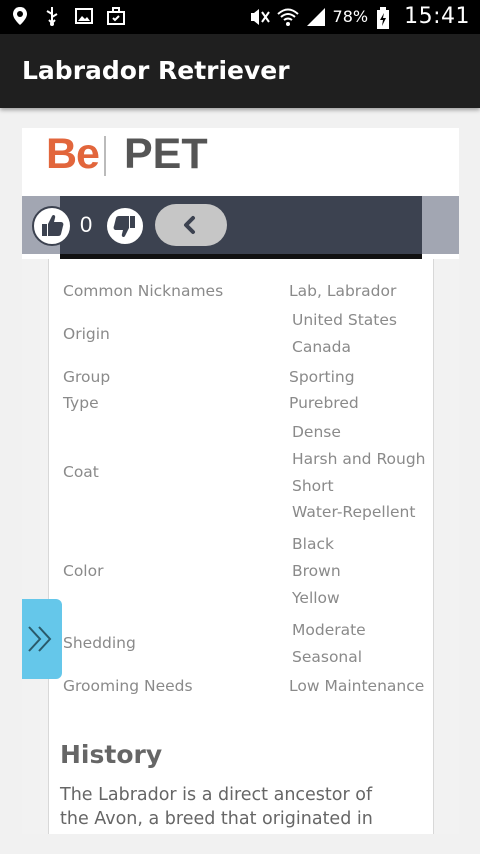 This screenshot has height=854, width=480. I want to click on logo-pet-text: PET, so click(166, 154).